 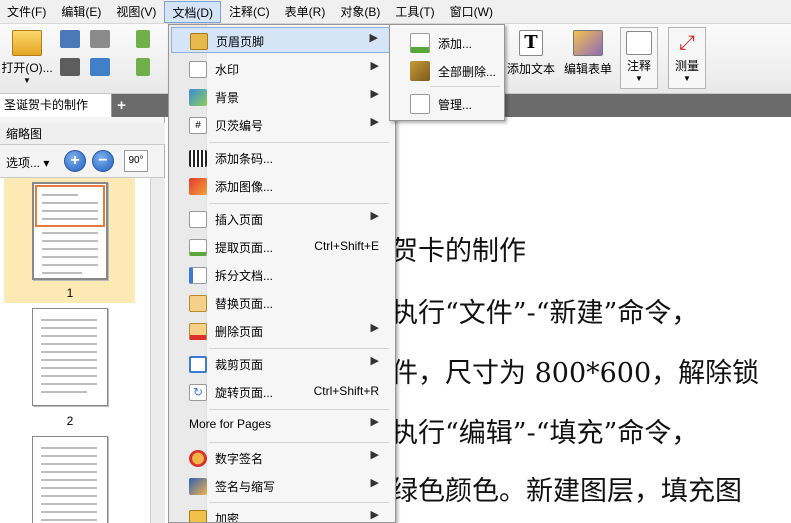 I want to click on digital-signature-icon, so click(x=198, y=458).